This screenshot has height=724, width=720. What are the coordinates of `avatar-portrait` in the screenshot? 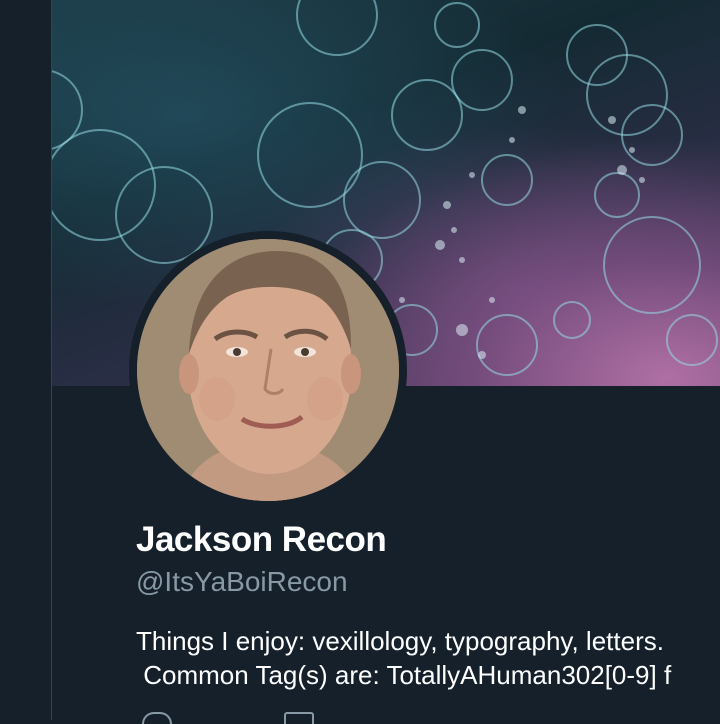 It's located at (268, 370).